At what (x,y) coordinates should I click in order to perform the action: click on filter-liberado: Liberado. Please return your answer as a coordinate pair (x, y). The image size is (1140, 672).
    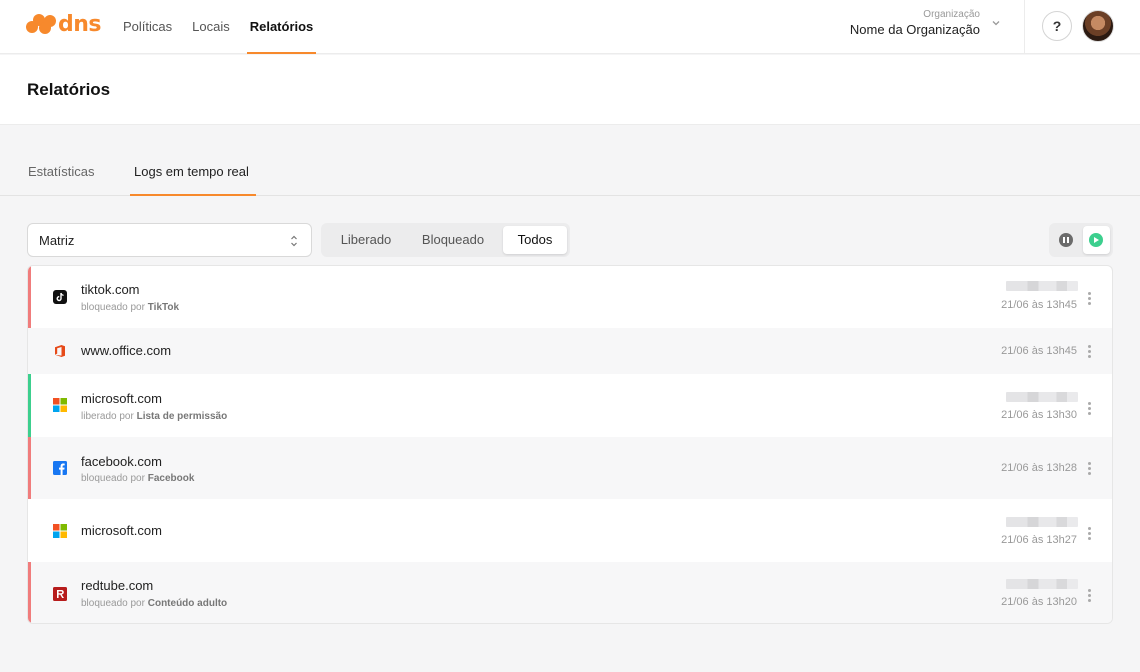
    Looking at the image, I should click on (366, 240).